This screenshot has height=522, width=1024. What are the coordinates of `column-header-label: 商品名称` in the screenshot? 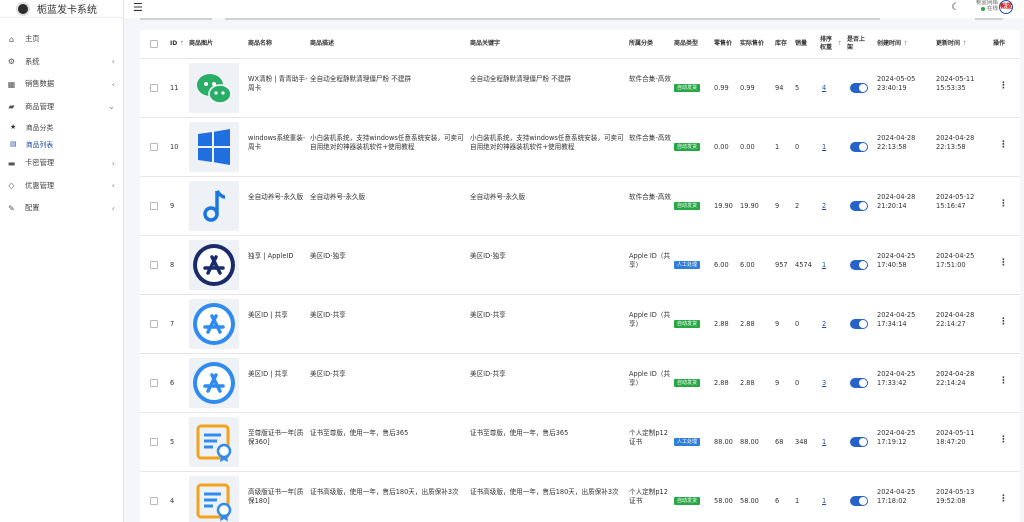 It's located at (260, 43).